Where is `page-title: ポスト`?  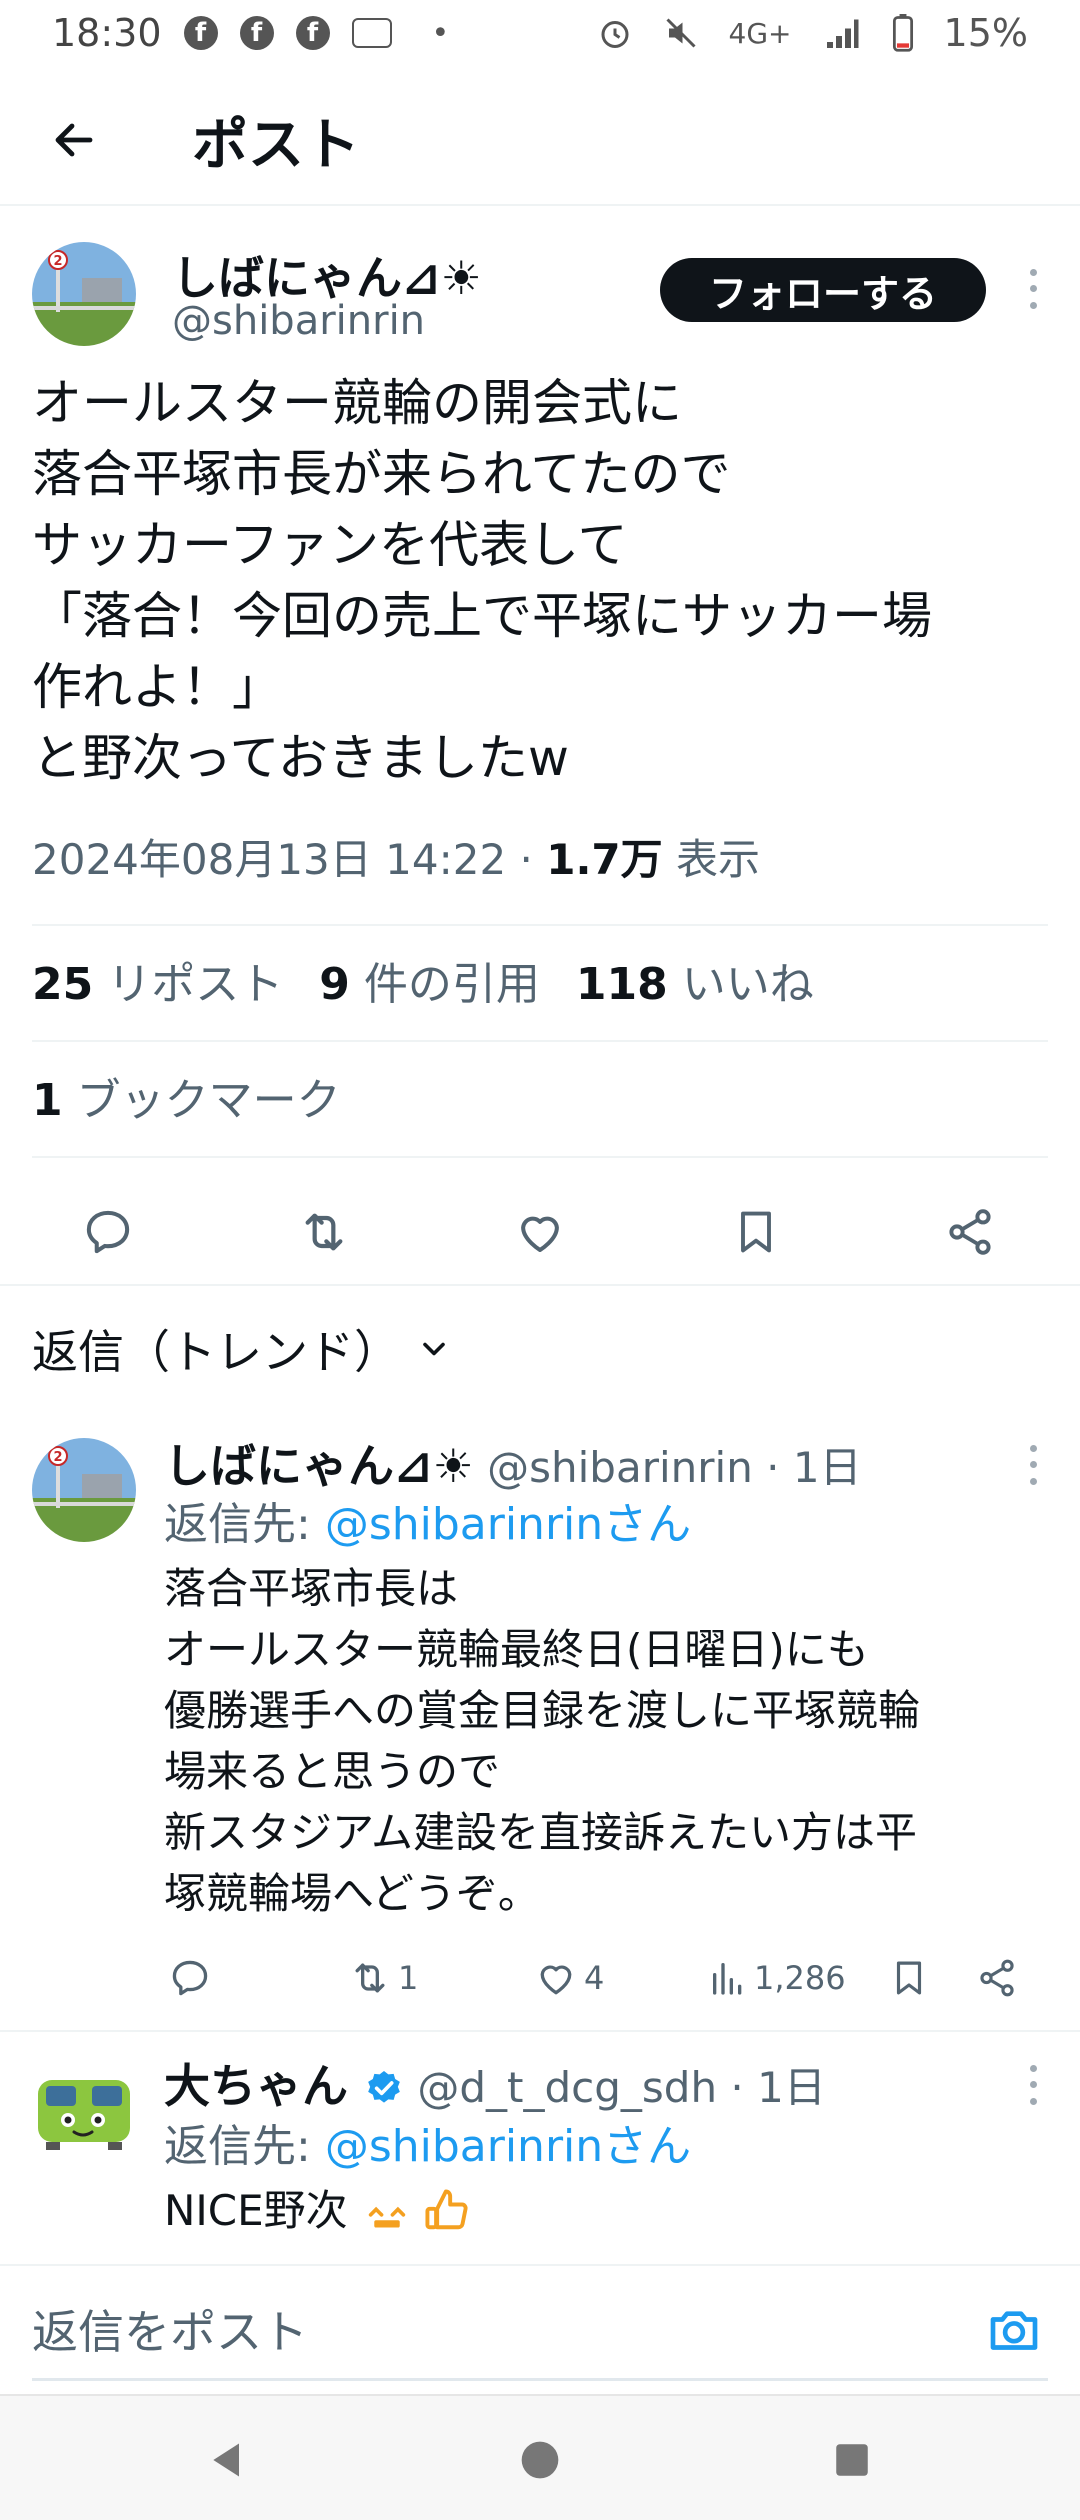 page-title: ポスト is located at coordinates (276, 145).